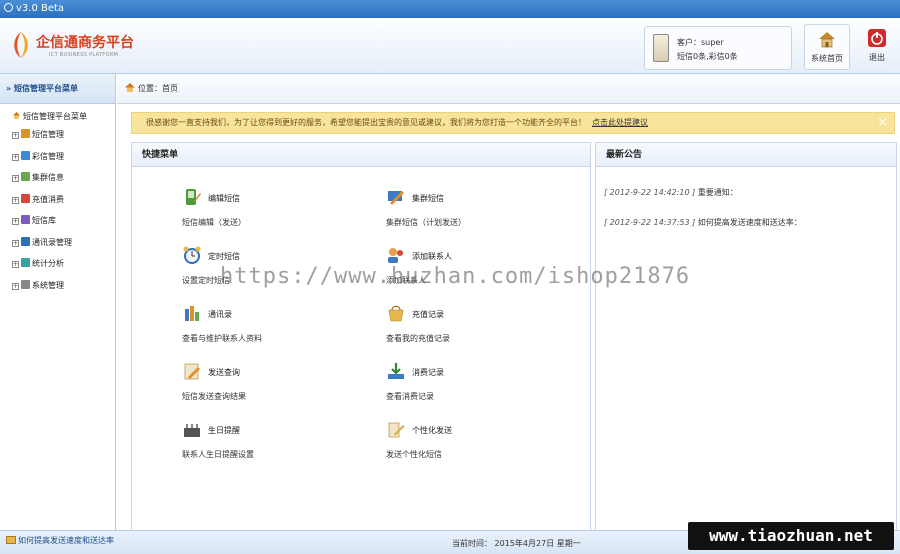 The height and width of the screenshot is (554, 900). I want to click on quick-item-desc: 集群短信（计划发送）, so click(426, 222).